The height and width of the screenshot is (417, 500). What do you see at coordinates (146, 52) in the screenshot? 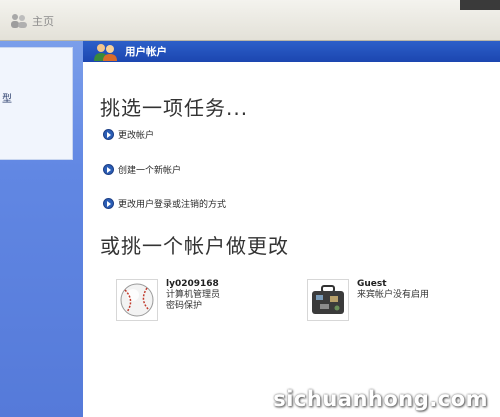
I see `page-title: 用户帐户` at bounding box center [146, 52].